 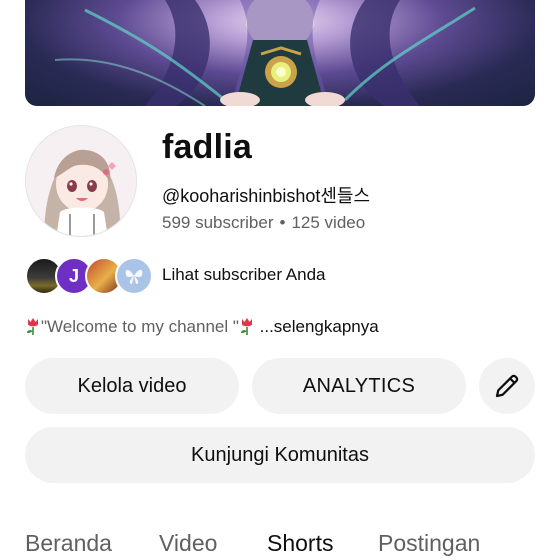 I want to click on subscriber-count: 599 subscriber, so click(x=218, y=222).